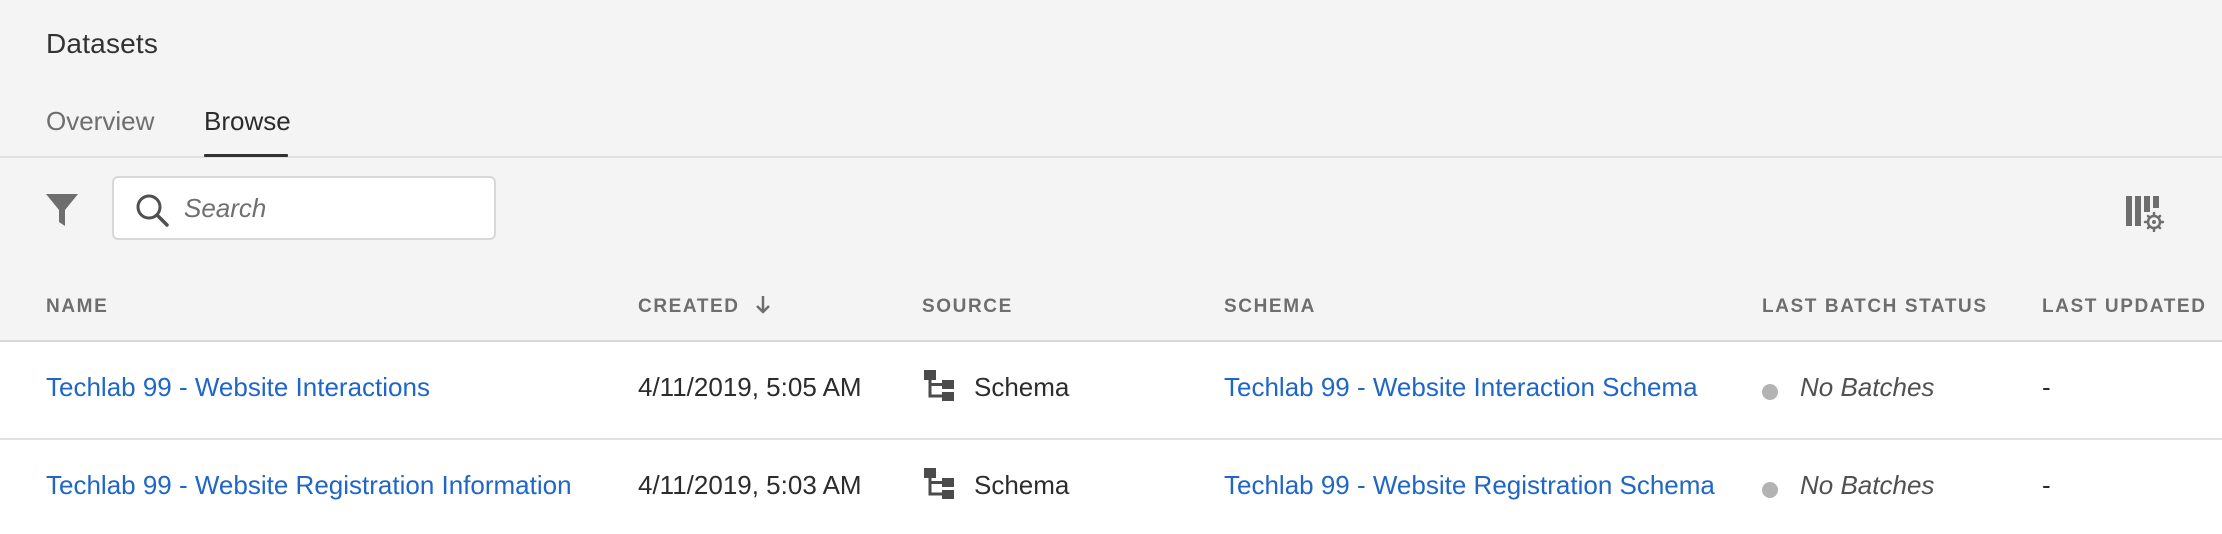 The image size is (2222, 534). Describe the element at coordinates (1875, 307) in the screenshot. I see `column-header-last-batch-status: LAST BATCH STATUS` at that location.